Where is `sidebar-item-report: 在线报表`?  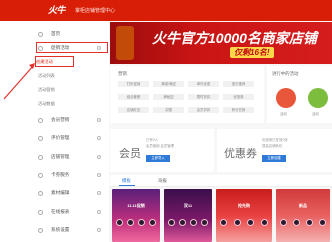
sidebar-item-report: 在线报表 is located at coordinates (68, 212).